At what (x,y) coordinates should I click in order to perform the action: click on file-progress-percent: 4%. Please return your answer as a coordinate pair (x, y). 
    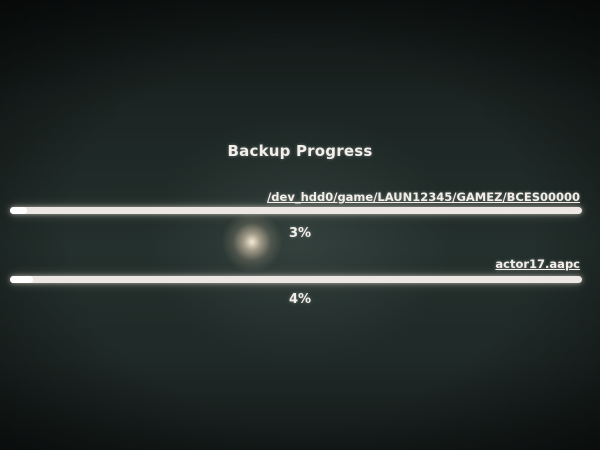
    Looking at the image, I should click on (300, 299).